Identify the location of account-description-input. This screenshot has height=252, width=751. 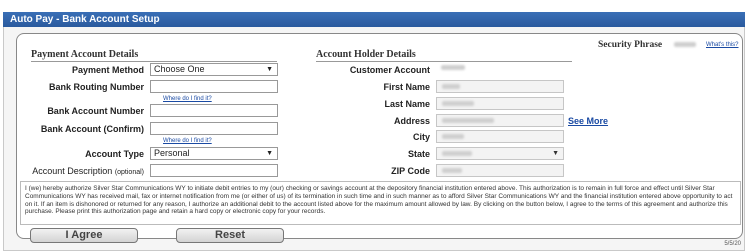
(214, 170).